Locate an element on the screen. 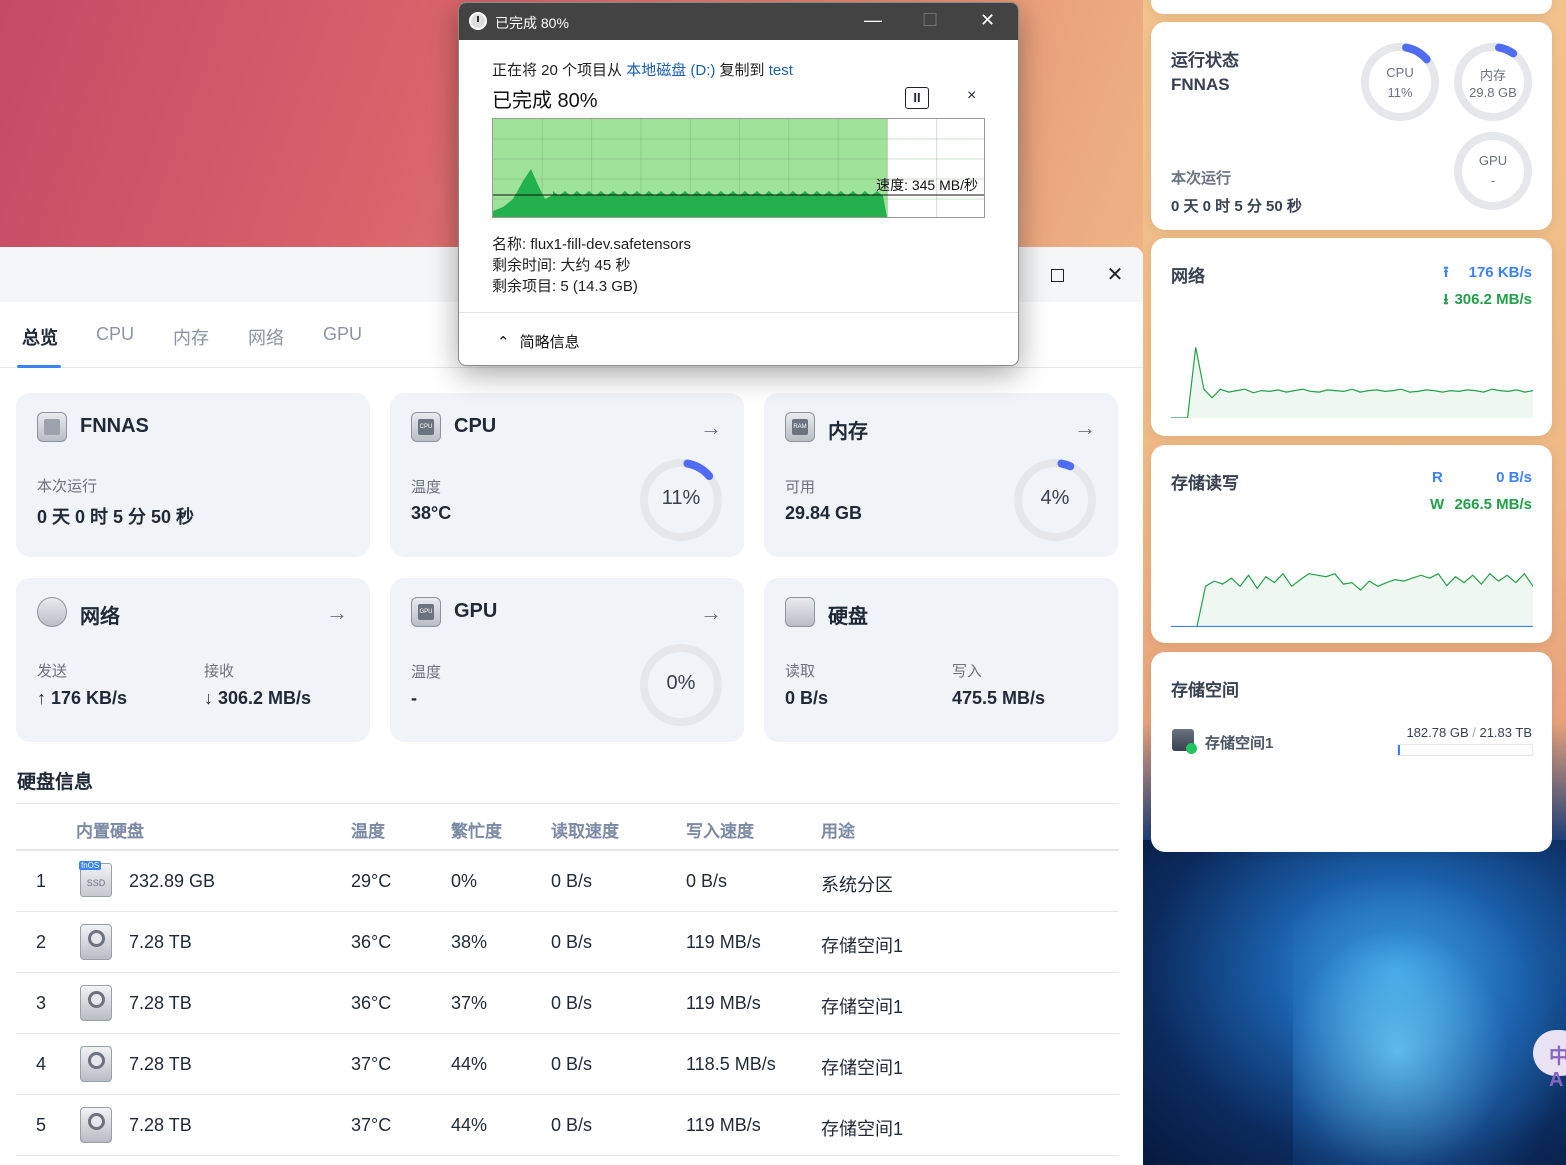 The width and height of the screenshot is (1566, 1165). ram-icon: RAM is located at coordinates (800, 427).